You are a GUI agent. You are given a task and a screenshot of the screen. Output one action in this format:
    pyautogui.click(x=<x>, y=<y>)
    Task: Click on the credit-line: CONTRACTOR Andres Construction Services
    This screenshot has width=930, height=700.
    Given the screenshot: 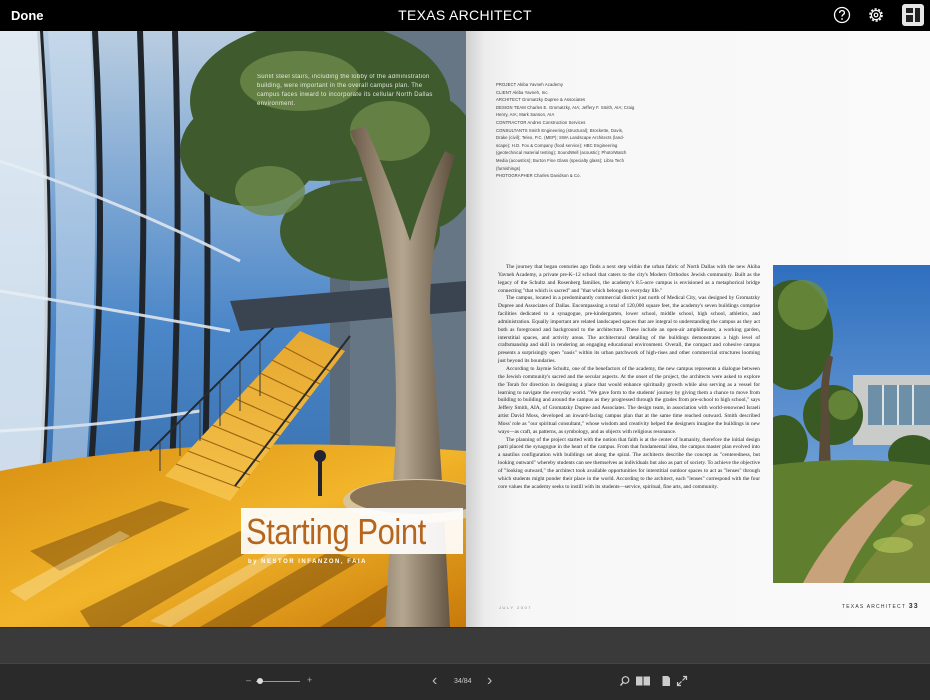 What is the action you would take?
    pyautogui.click(x=541, y=122)
    